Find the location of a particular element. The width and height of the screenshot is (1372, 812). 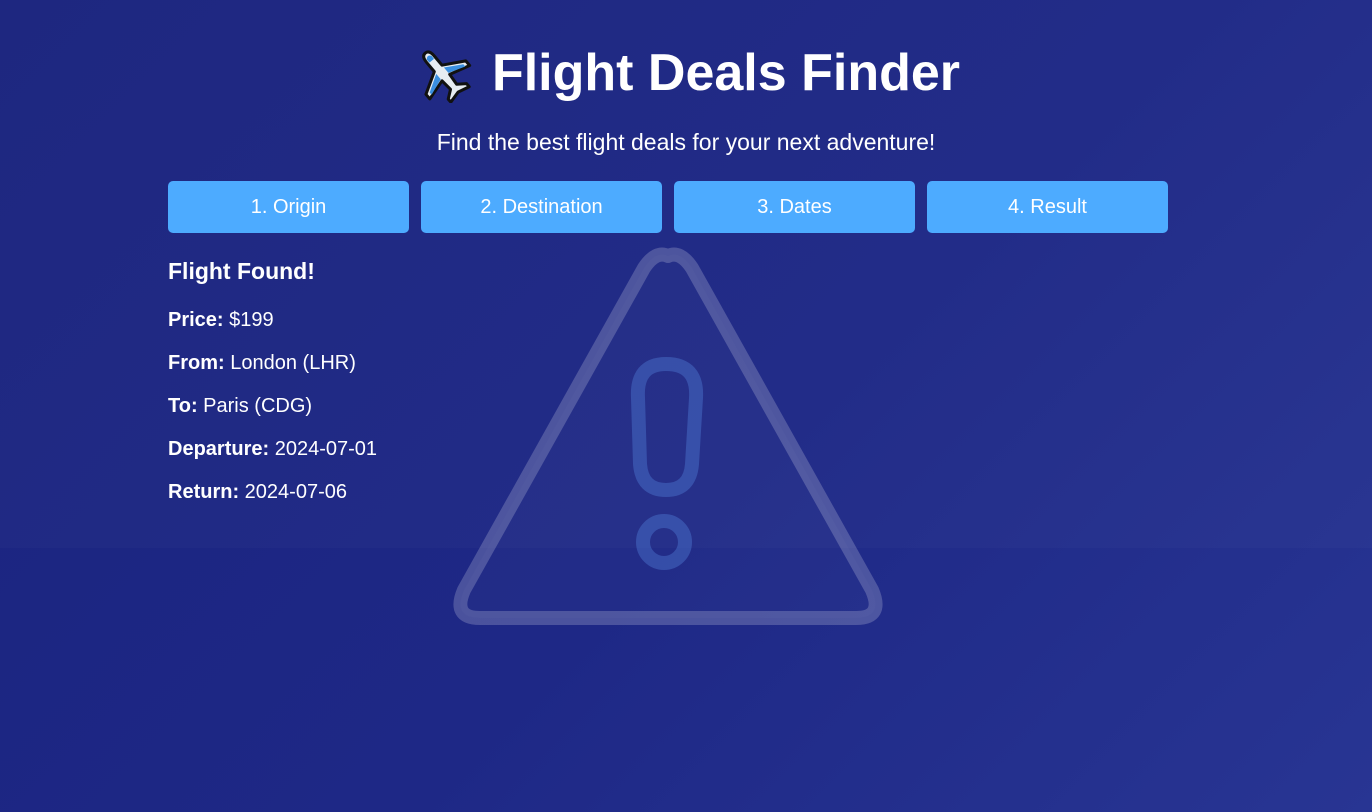

departure-label: Departure: is located at coordinates (219, 449).